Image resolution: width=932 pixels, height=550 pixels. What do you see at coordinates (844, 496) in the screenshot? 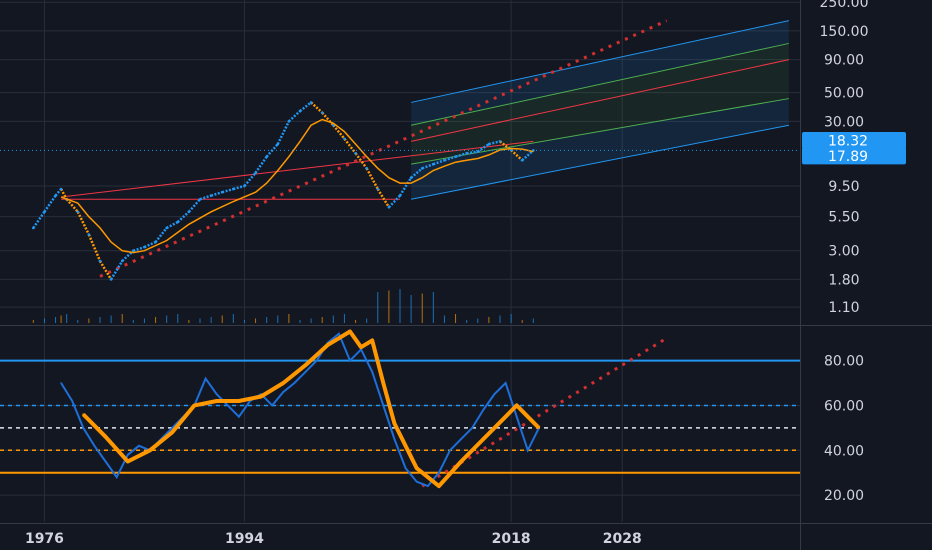
I see `osc-tick-label: 20.00` at bounding box center [844, 496].